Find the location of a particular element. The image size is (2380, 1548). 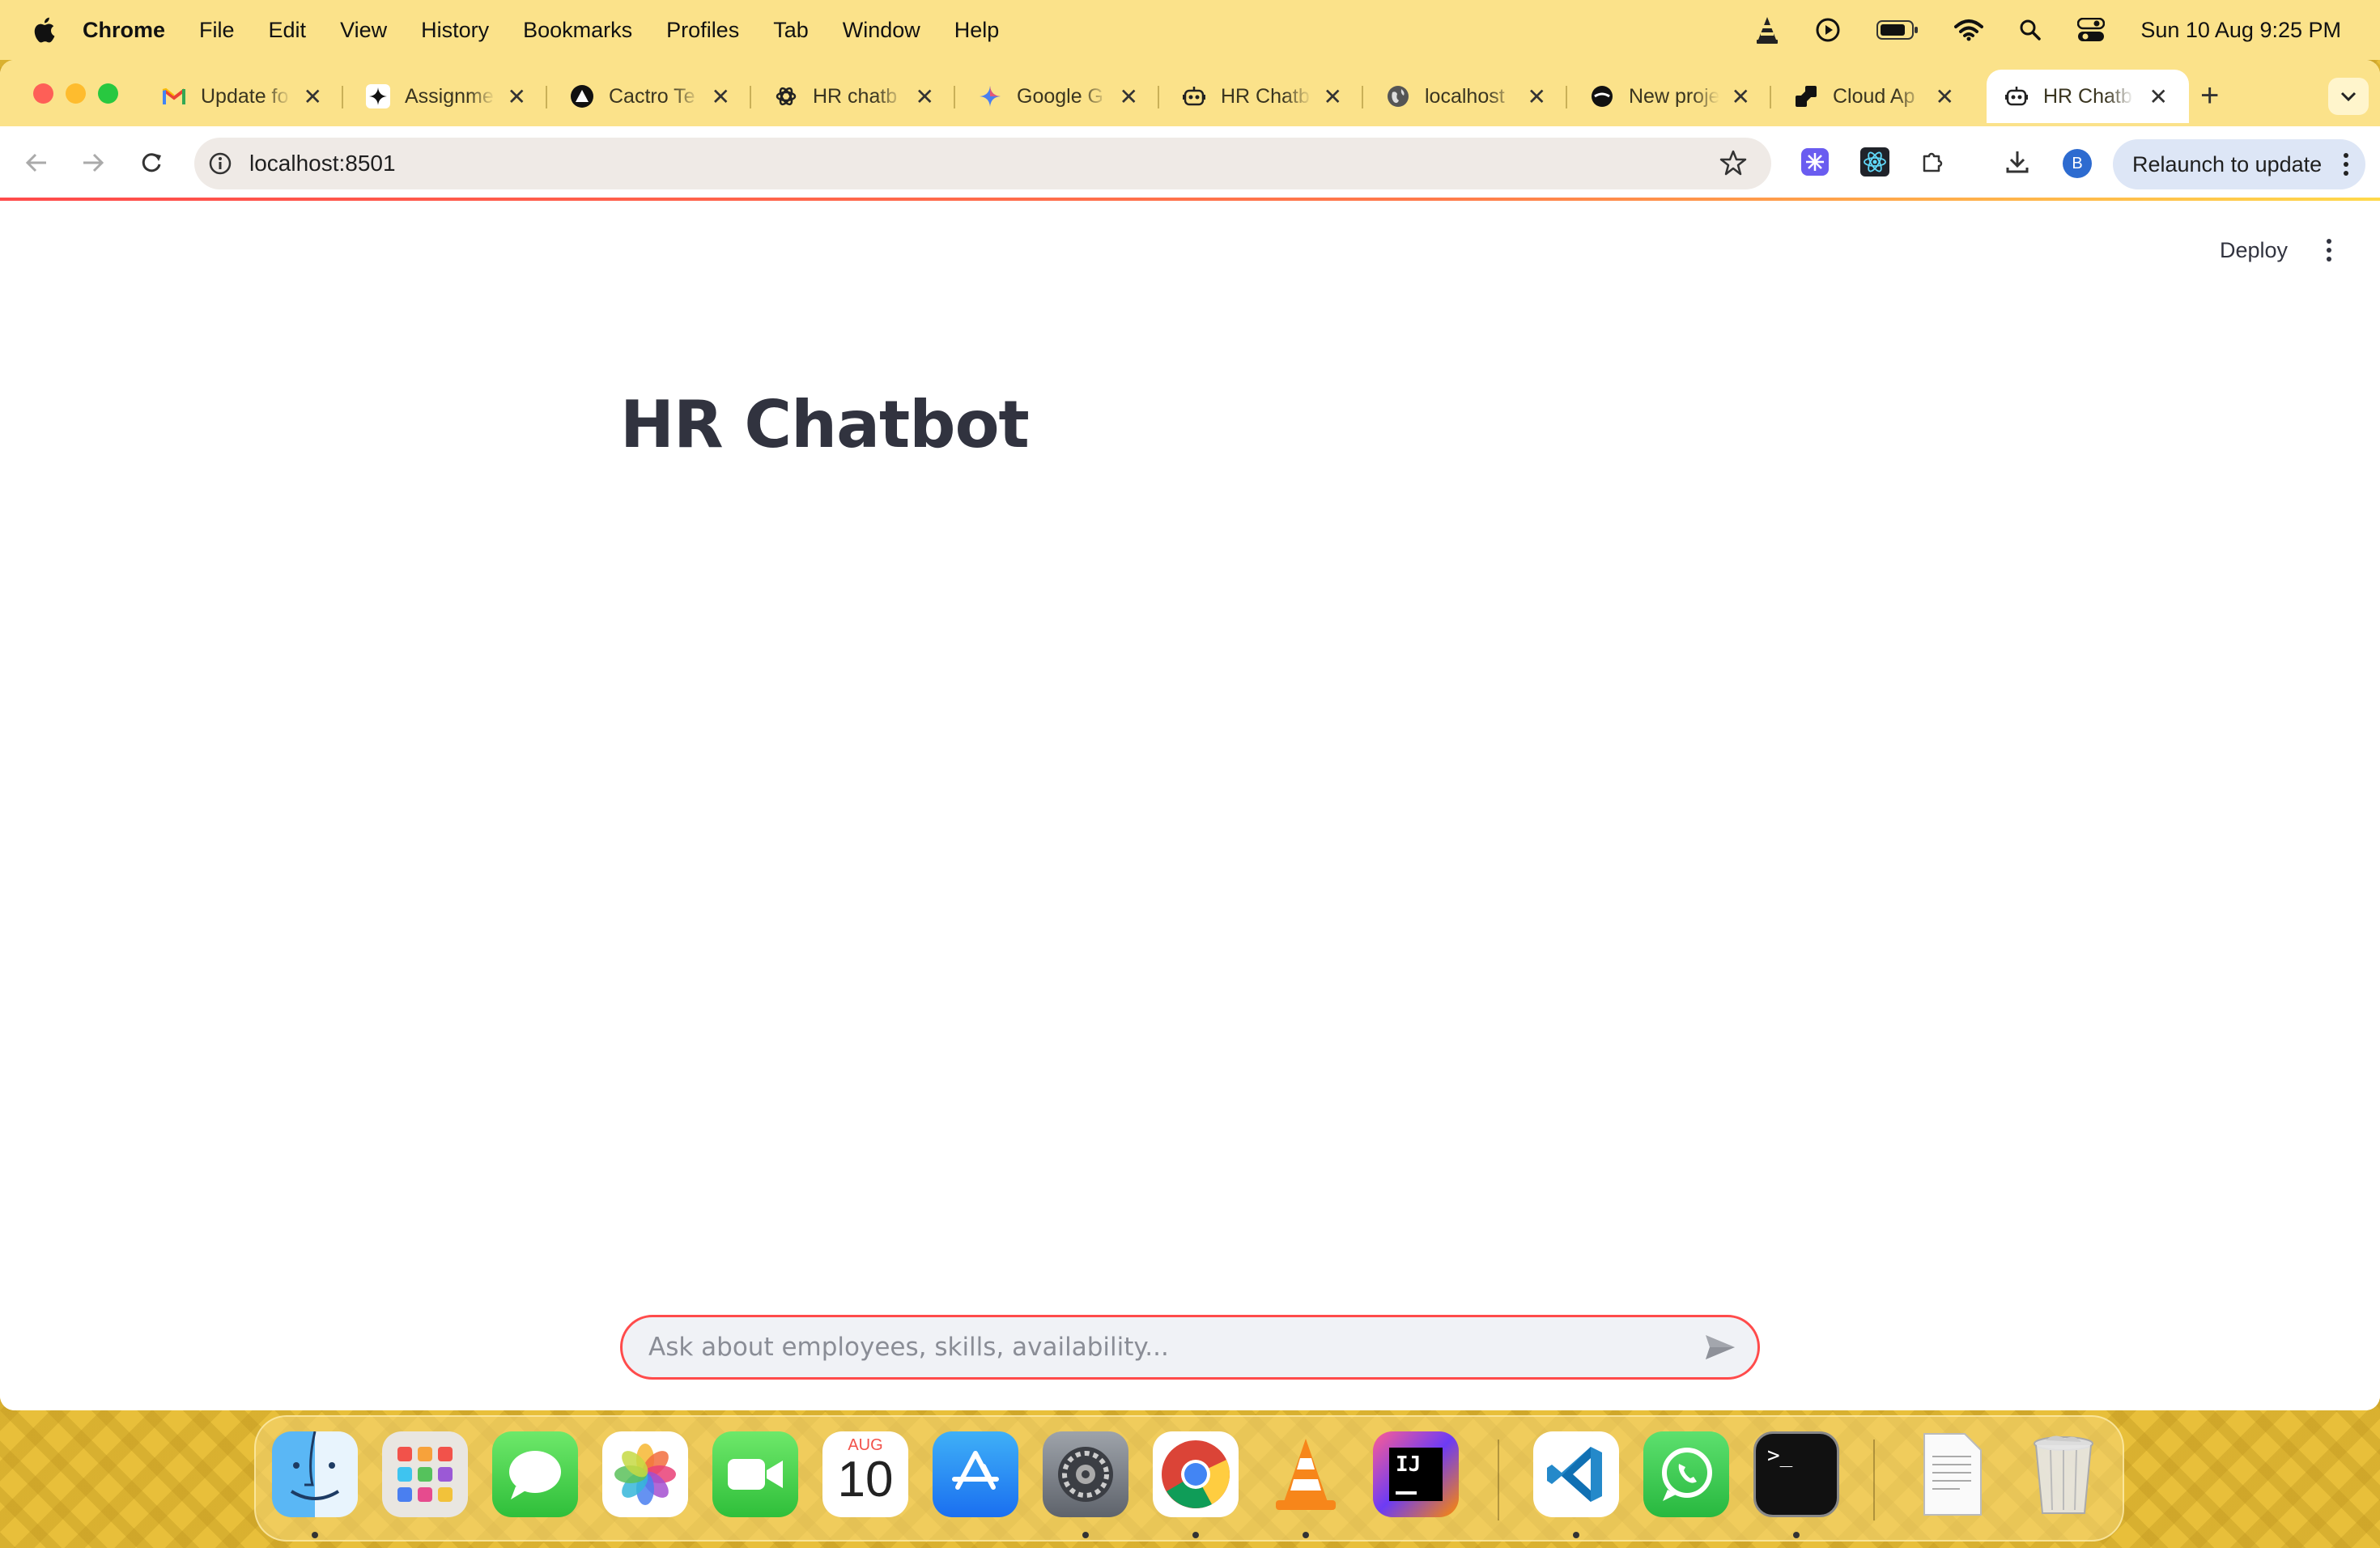

menu-tab: Tab is located at coordinates (791, 31).